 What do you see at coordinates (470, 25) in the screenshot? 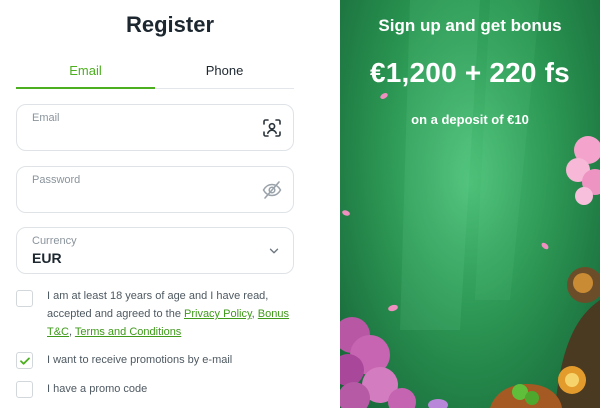
I see `banner-title: Sign up and get bonus` at bounding box center [470, 25].